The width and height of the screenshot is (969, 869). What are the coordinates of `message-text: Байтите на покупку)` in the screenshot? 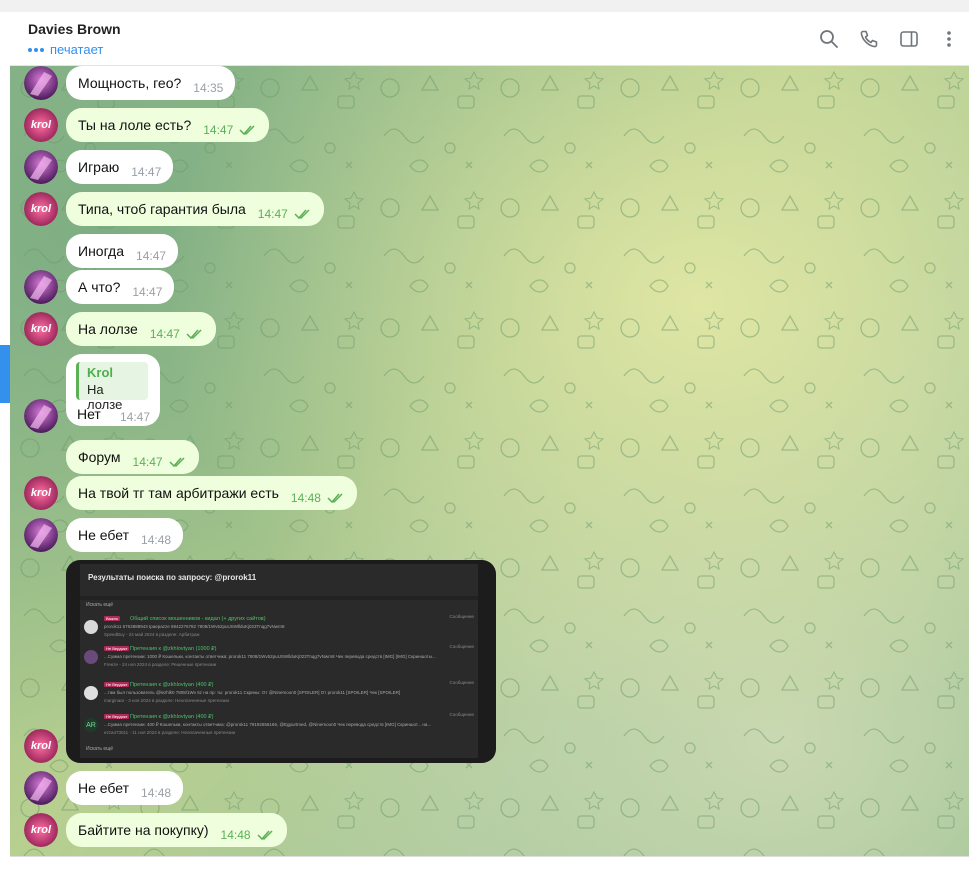 It's located at (143, 830).